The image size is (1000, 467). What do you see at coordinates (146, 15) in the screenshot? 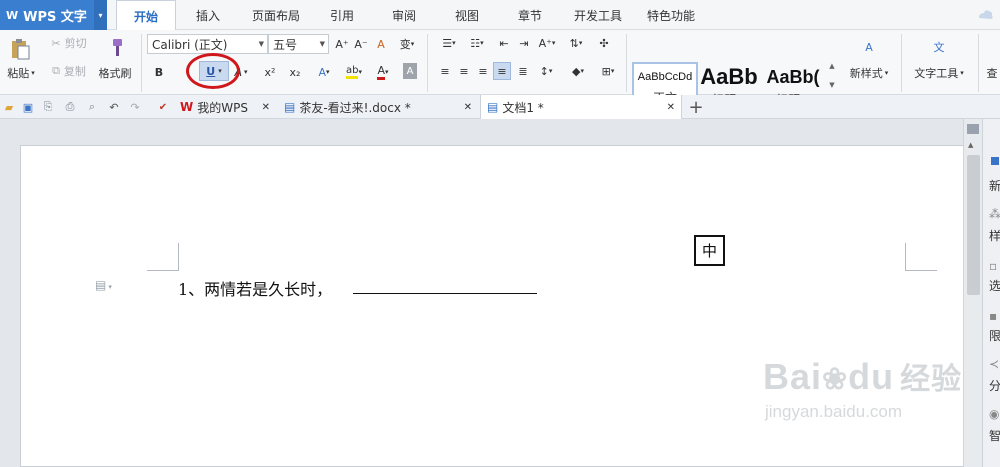
I see `tab-home: 开始` at bounding box center [146, 15].